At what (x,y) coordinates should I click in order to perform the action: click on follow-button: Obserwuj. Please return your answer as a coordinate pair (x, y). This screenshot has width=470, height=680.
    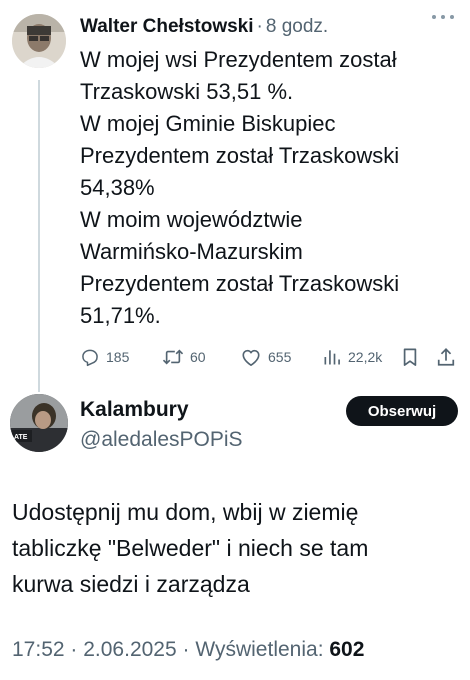
    Looking at the image, I should click on (402, 411).